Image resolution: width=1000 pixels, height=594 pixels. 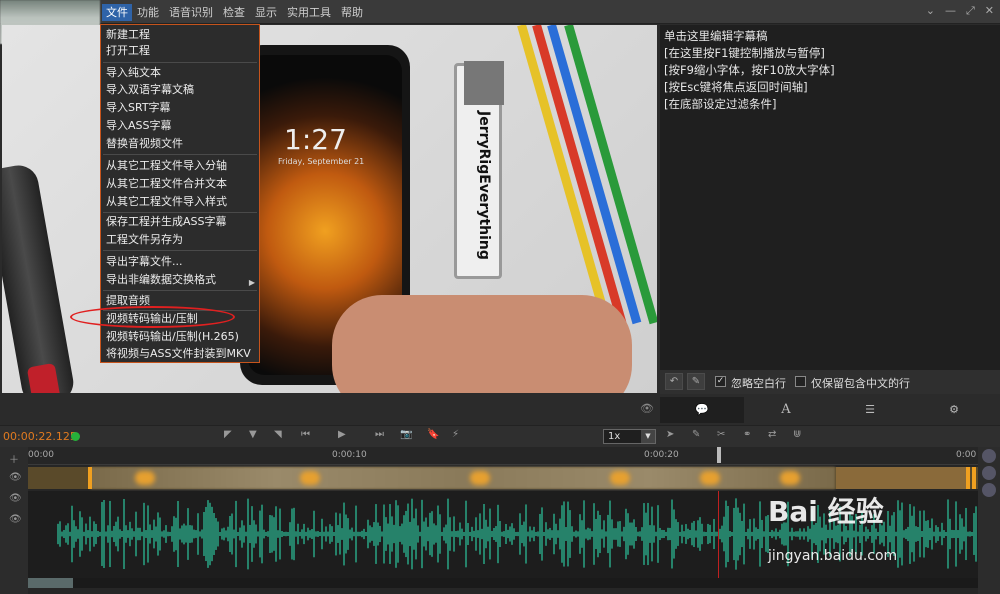 I want to click on menu-check: 检查, so click(x=234, y=12).